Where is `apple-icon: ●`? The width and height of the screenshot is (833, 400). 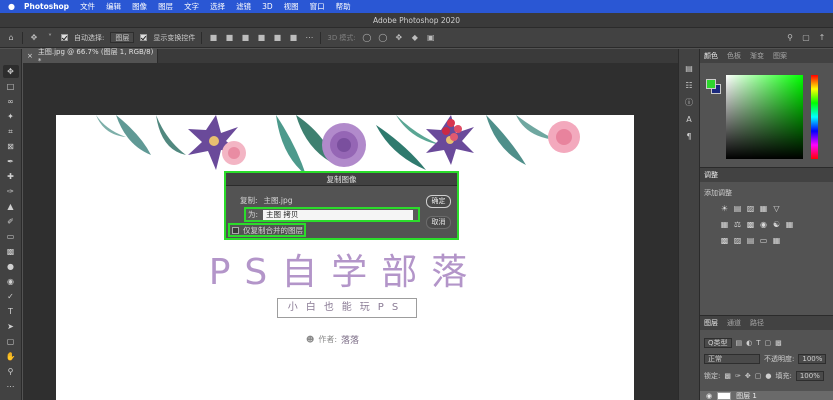 apple-icon: ● is located at coordinates (13, 6).